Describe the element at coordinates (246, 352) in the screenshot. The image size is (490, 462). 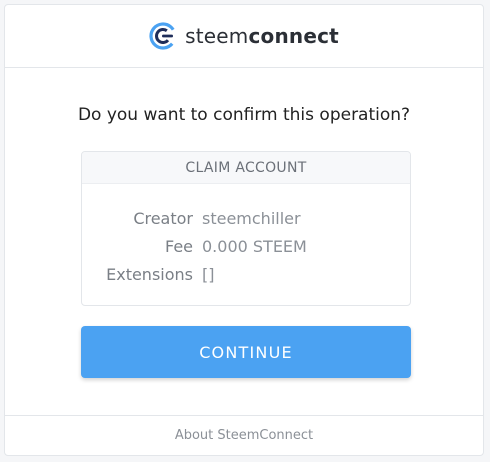
I see `continue-button: CONTINUE` at that location.